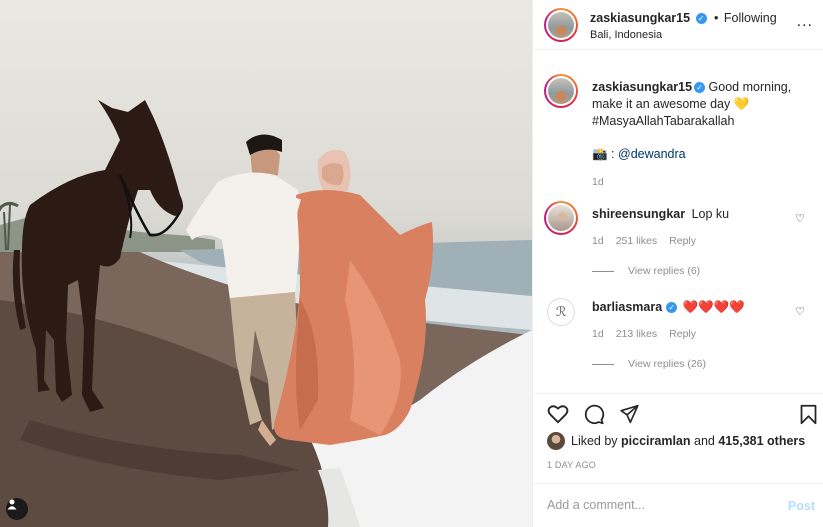 This screenshot has width=823, height=527. I want to click on user-tag-icon, so click(17, 509).